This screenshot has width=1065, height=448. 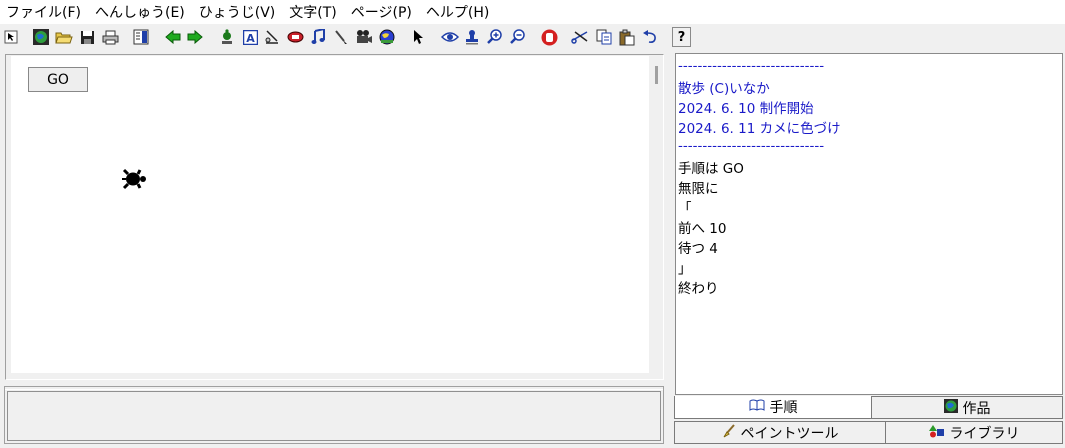 I want to click on menu-page: ページ(P), so click(x=381, y=12).